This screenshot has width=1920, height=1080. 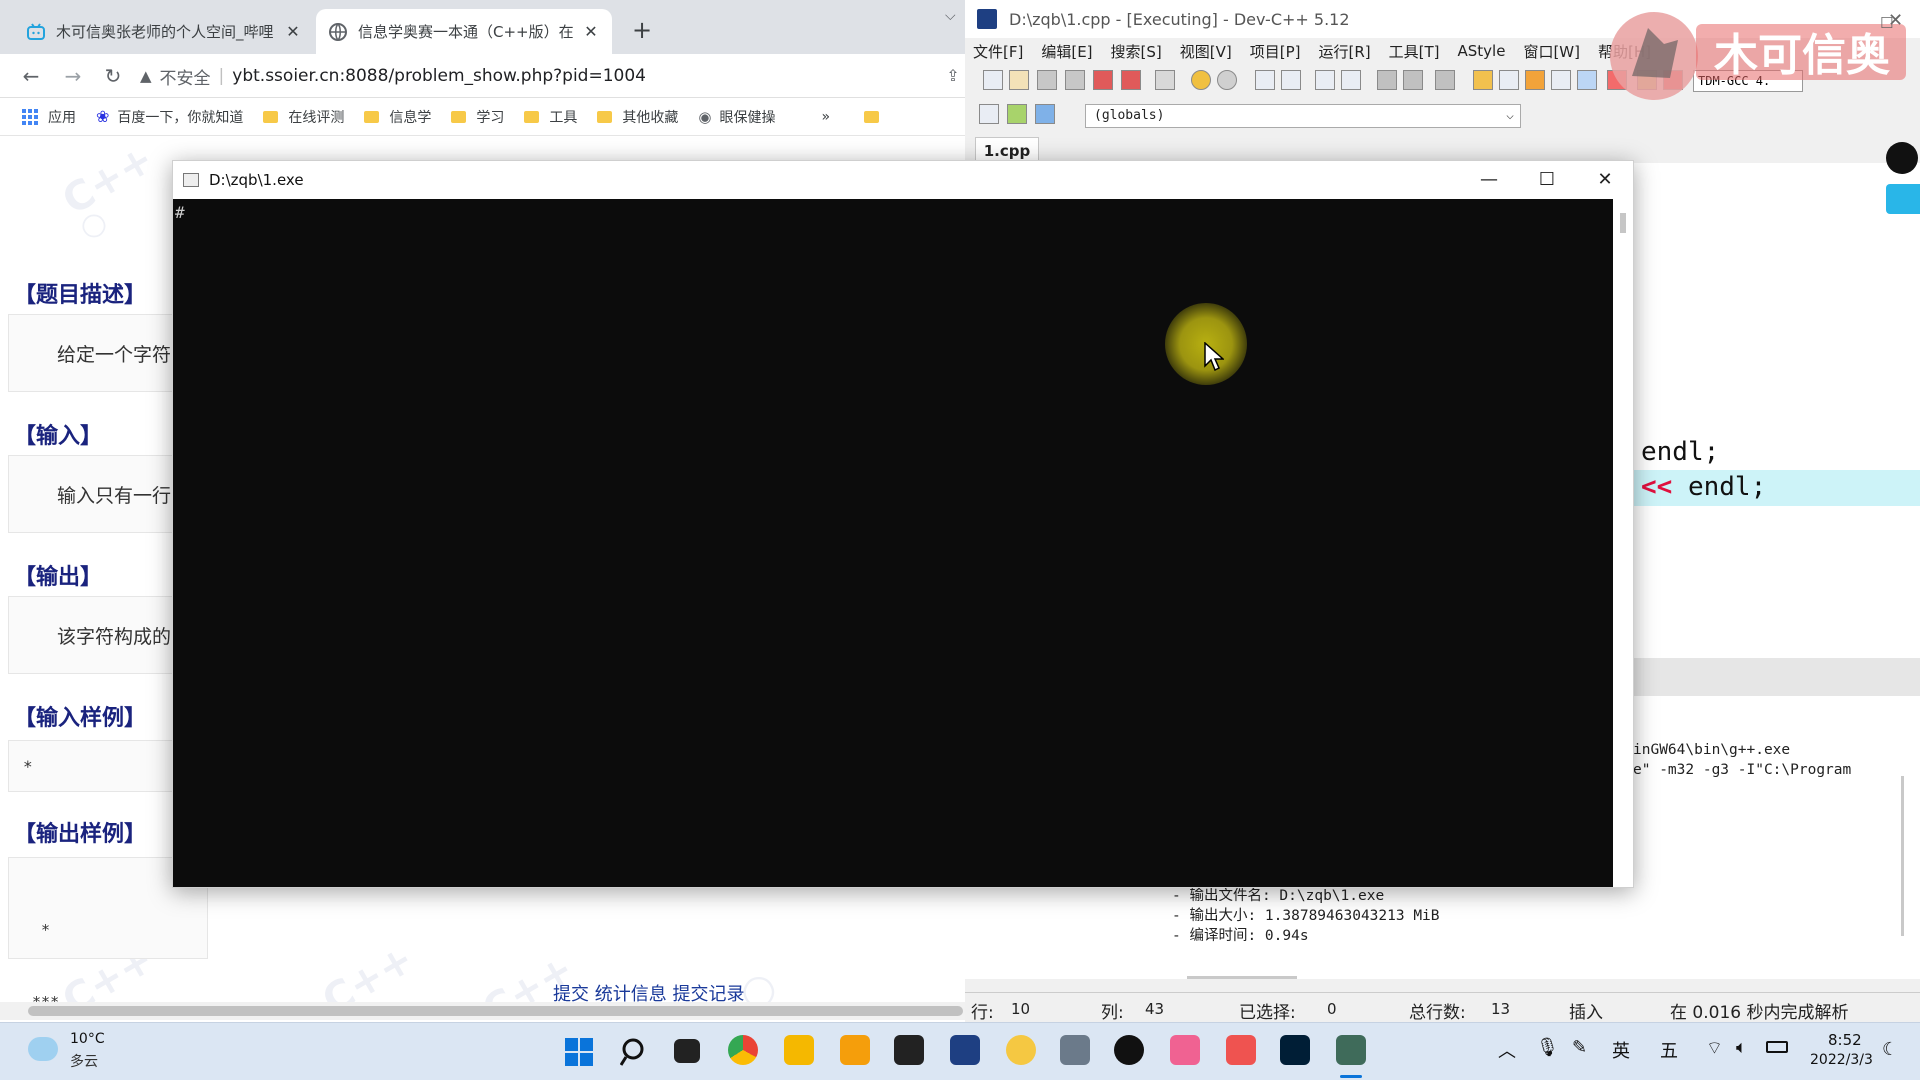 I want to click on notes-app-icon, so click(x=855, y=1050).